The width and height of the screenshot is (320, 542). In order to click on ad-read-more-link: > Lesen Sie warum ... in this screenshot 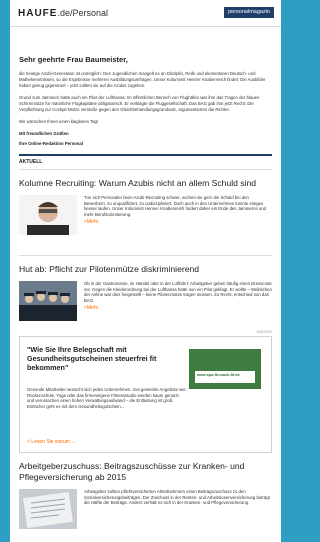, I will do `click(51, 442)`.